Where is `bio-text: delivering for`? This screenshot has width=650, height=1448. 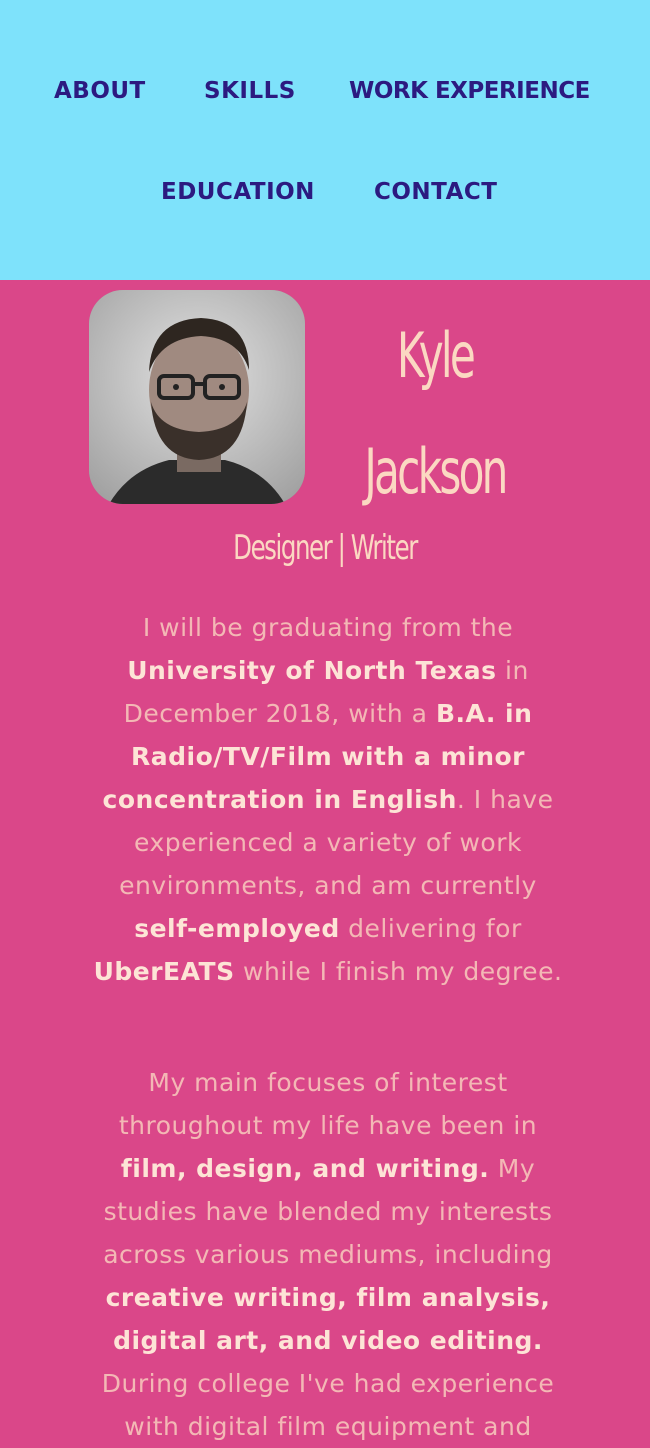 bio-text: delivering for is located at coordinates (430, 928).